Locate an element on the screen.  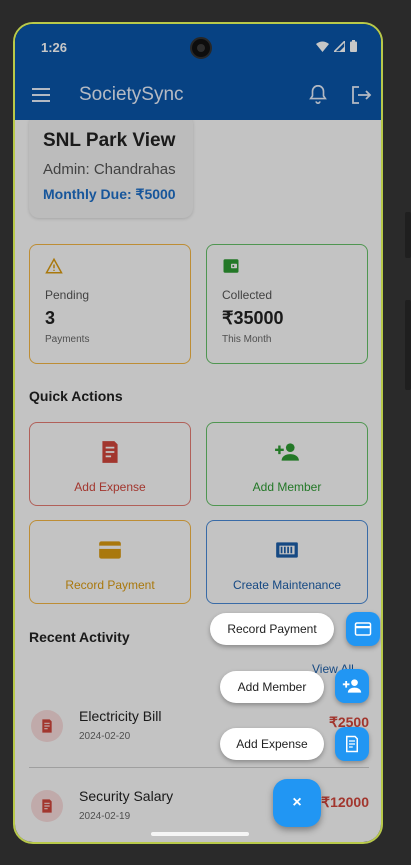
record-payment-fab is located at coordinates (363, 629).